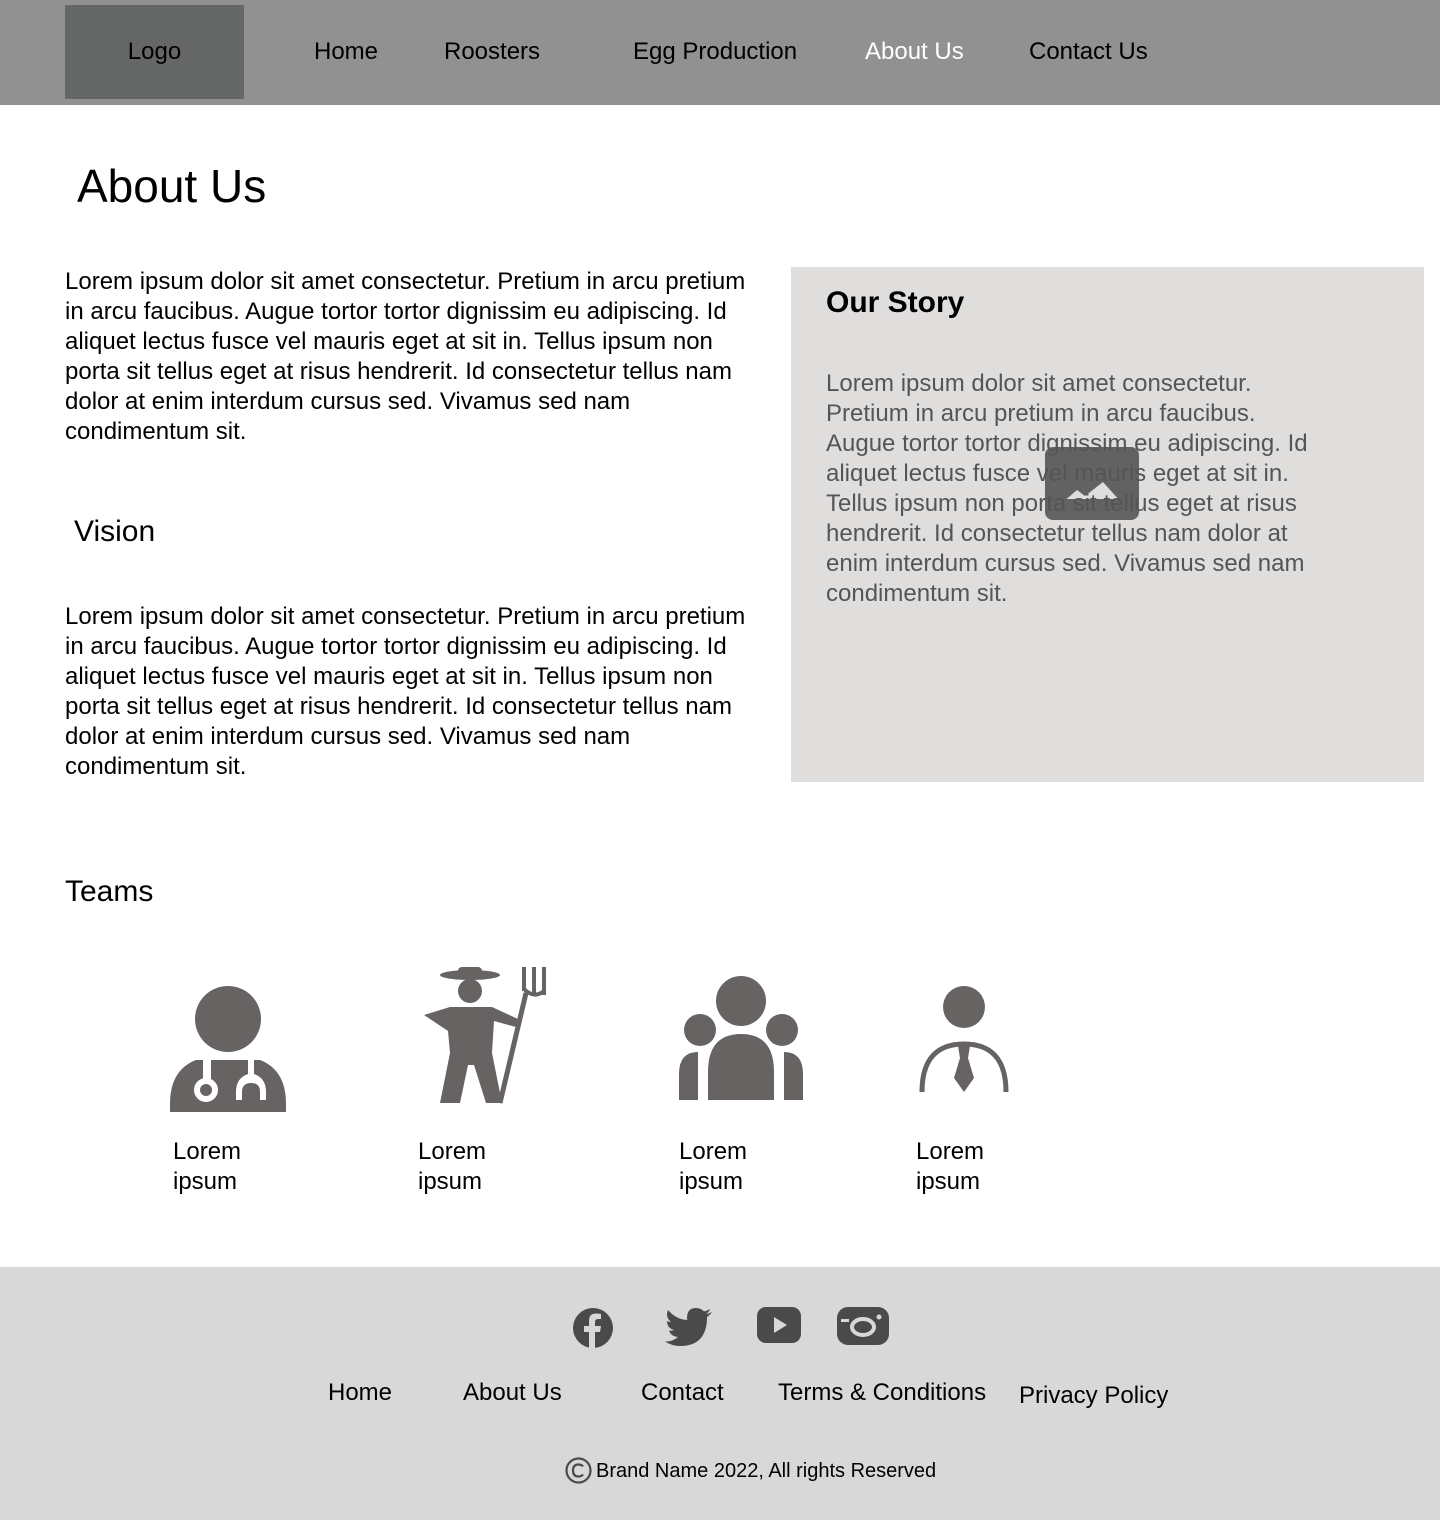  Describe the element at coordinates (779, 1325) in the screenshot. I see `youtube-icon` at that location.